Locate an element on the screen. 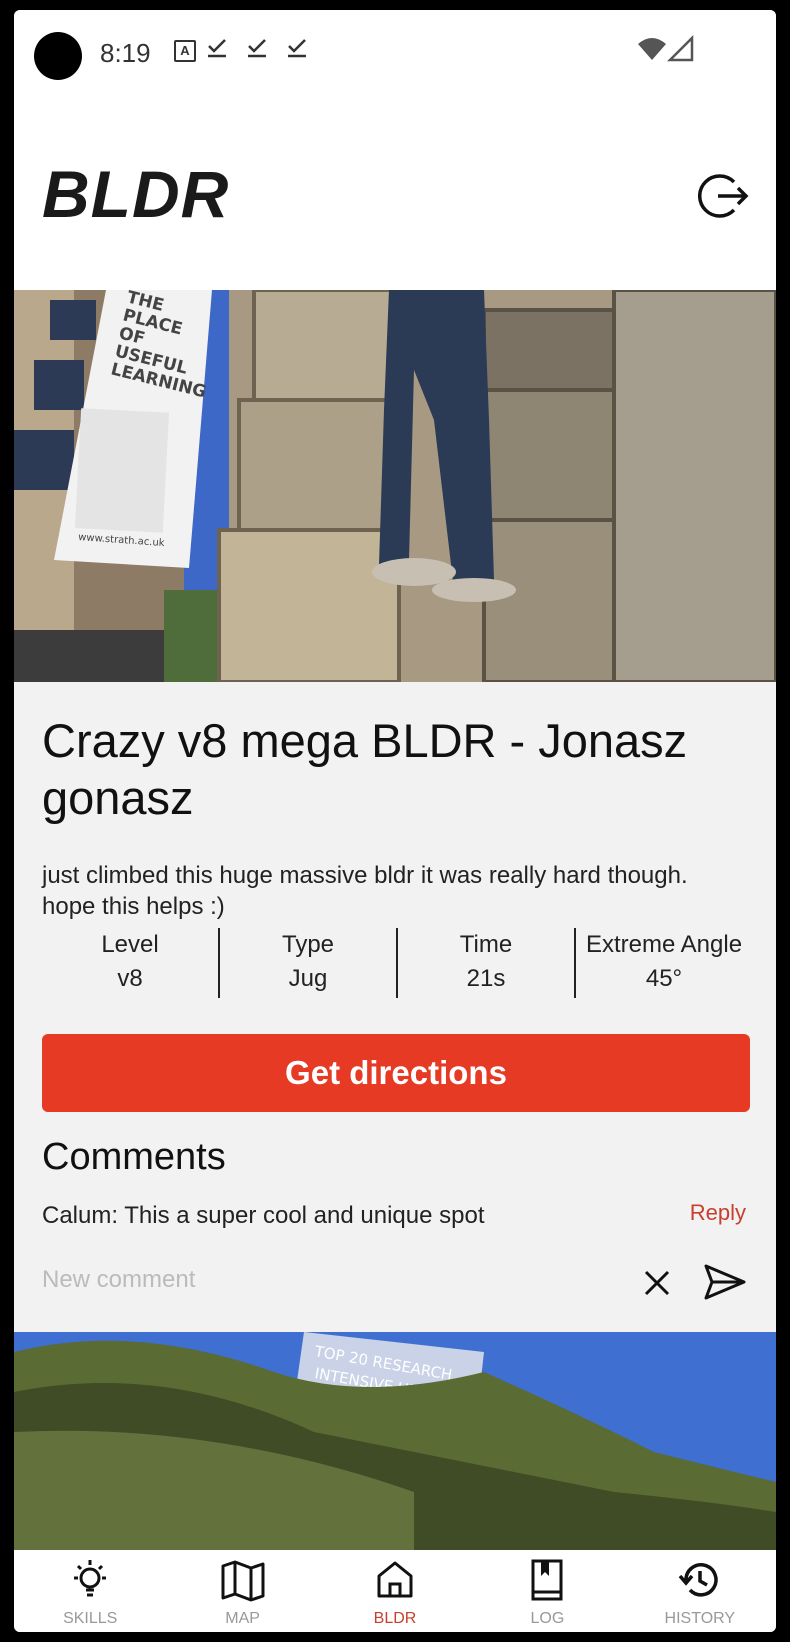 This screenshot has width=790, height=1642. nav-item-history: HISTORY is located at coordinates (700, 1591).